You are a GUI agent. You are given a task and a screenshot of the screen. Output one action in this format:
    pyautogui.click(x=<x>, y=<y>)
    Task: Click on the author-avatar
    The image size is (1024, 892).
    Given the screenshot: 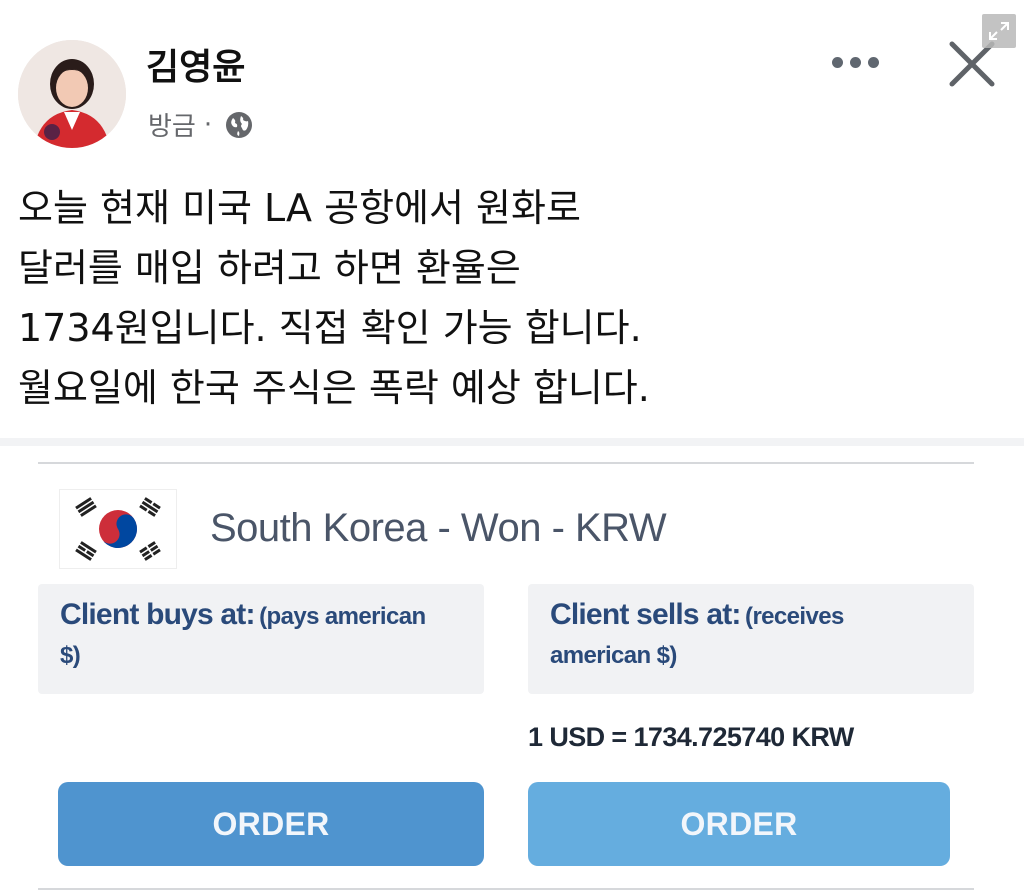 What is the action you would take?
    pyautogui.click(x=72, y=94)
    